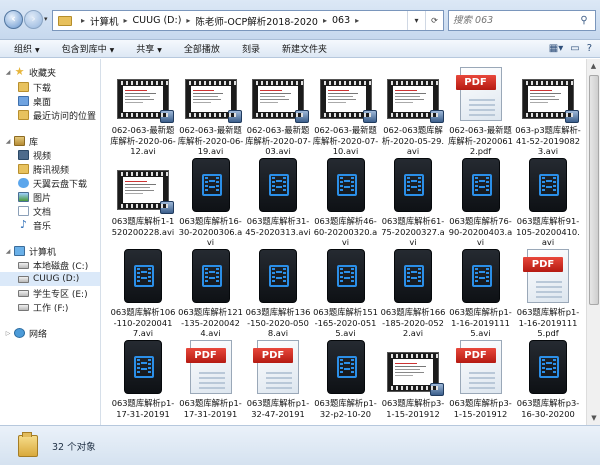  I want to click on file-item: 063题库解析121-135-20200424.avi, so click(211, 291).